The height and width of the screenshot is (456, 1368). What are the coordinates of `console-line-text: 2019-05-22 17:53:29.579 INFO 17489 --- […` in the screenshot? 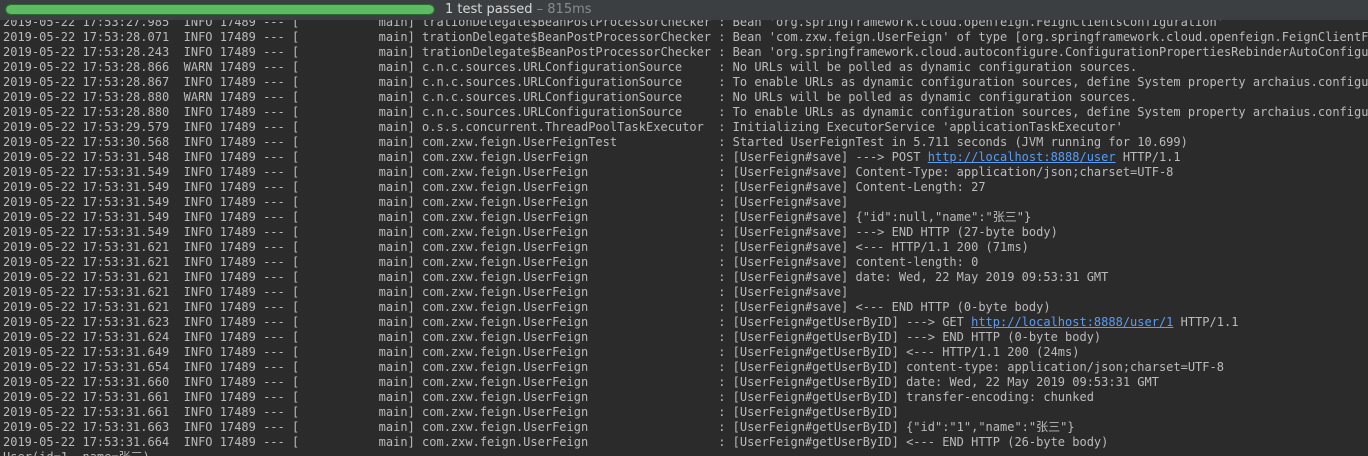 It's located at (563, 127).